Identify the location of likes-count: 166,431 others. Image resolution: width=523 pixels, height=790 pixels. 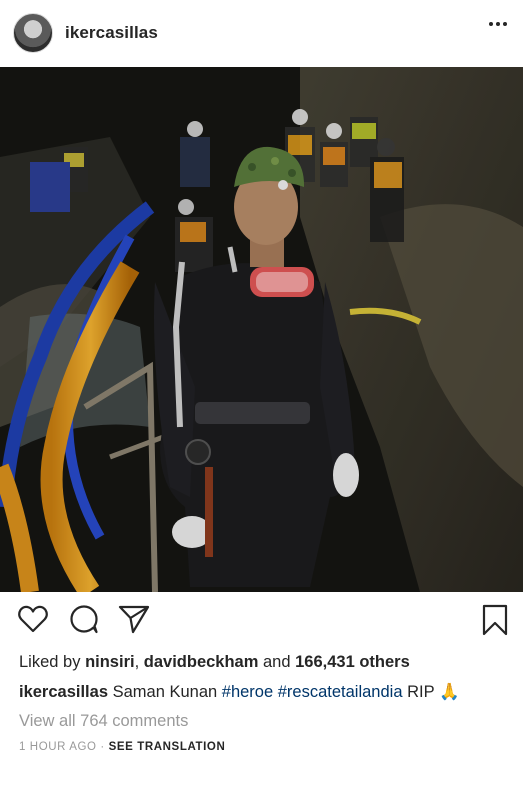
(352, 662).